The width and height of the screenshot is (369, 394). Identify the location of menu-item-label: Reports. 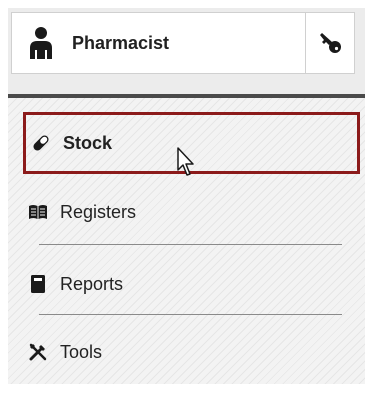
(92, 283).